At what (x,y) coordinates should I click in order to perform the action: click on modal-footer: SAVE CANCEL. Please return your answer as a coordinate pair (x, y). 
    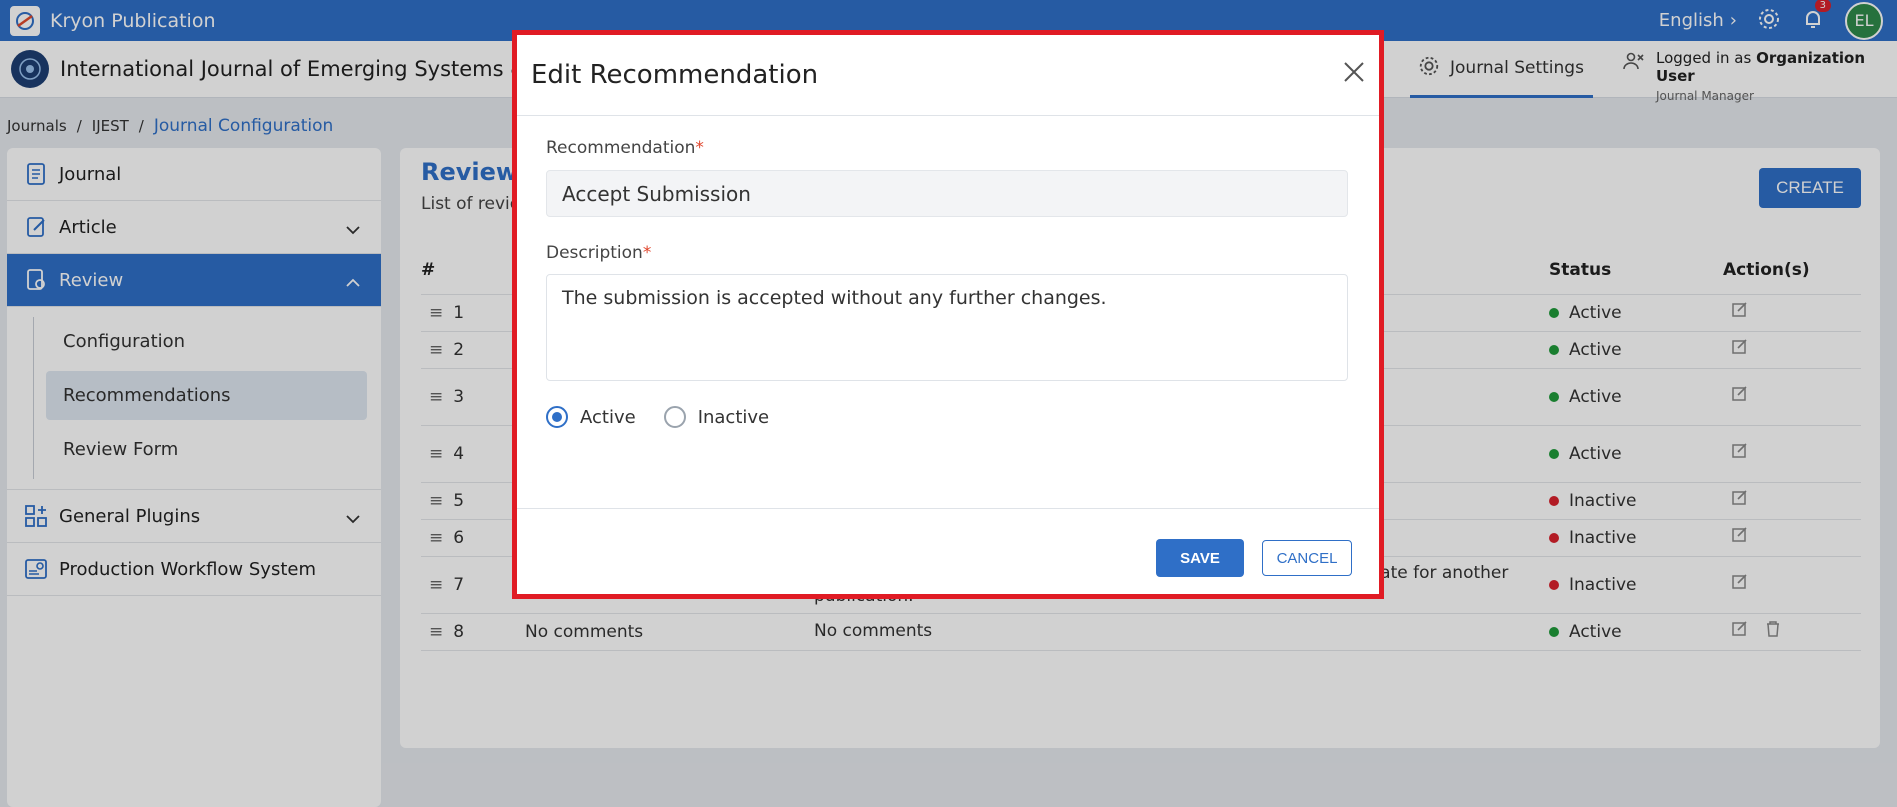
    Looking at the image, I should click on (948, 551).